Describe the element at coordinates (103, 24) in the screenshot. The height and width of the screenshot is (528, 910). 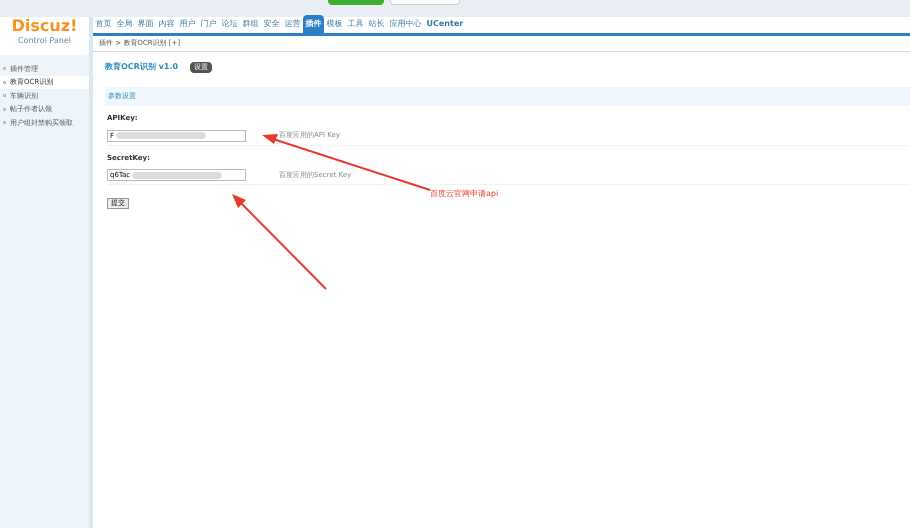
I see `nav-tab: 首页` at that location.